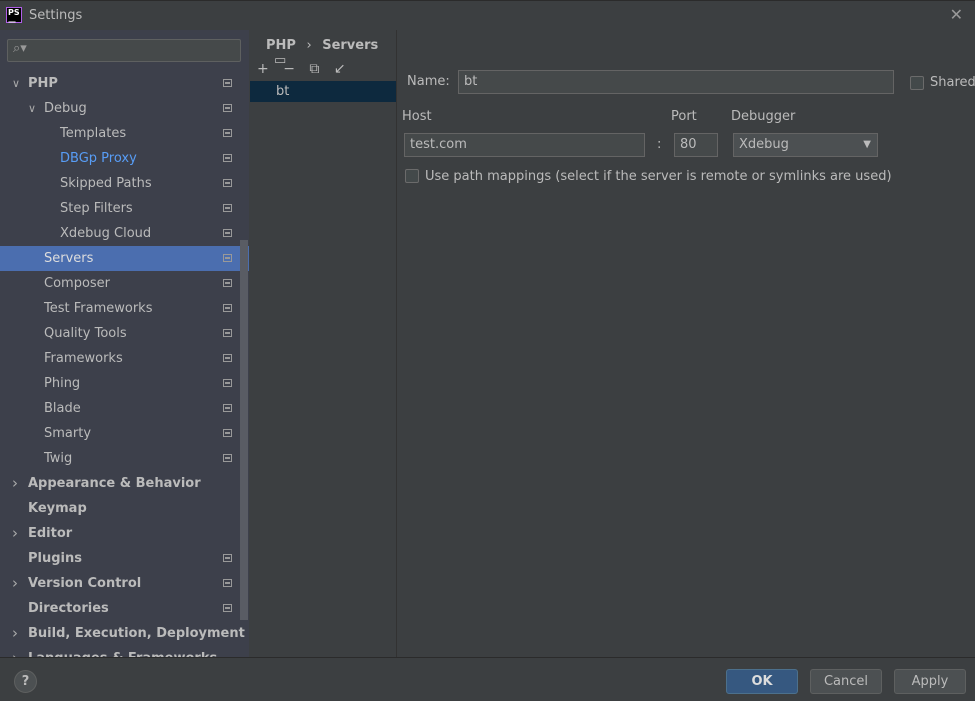 Image resolution: width=975 pixels, height=701 pixels. I want to click on sidebar-item-label: Skipped Paths, so click(106, 183).